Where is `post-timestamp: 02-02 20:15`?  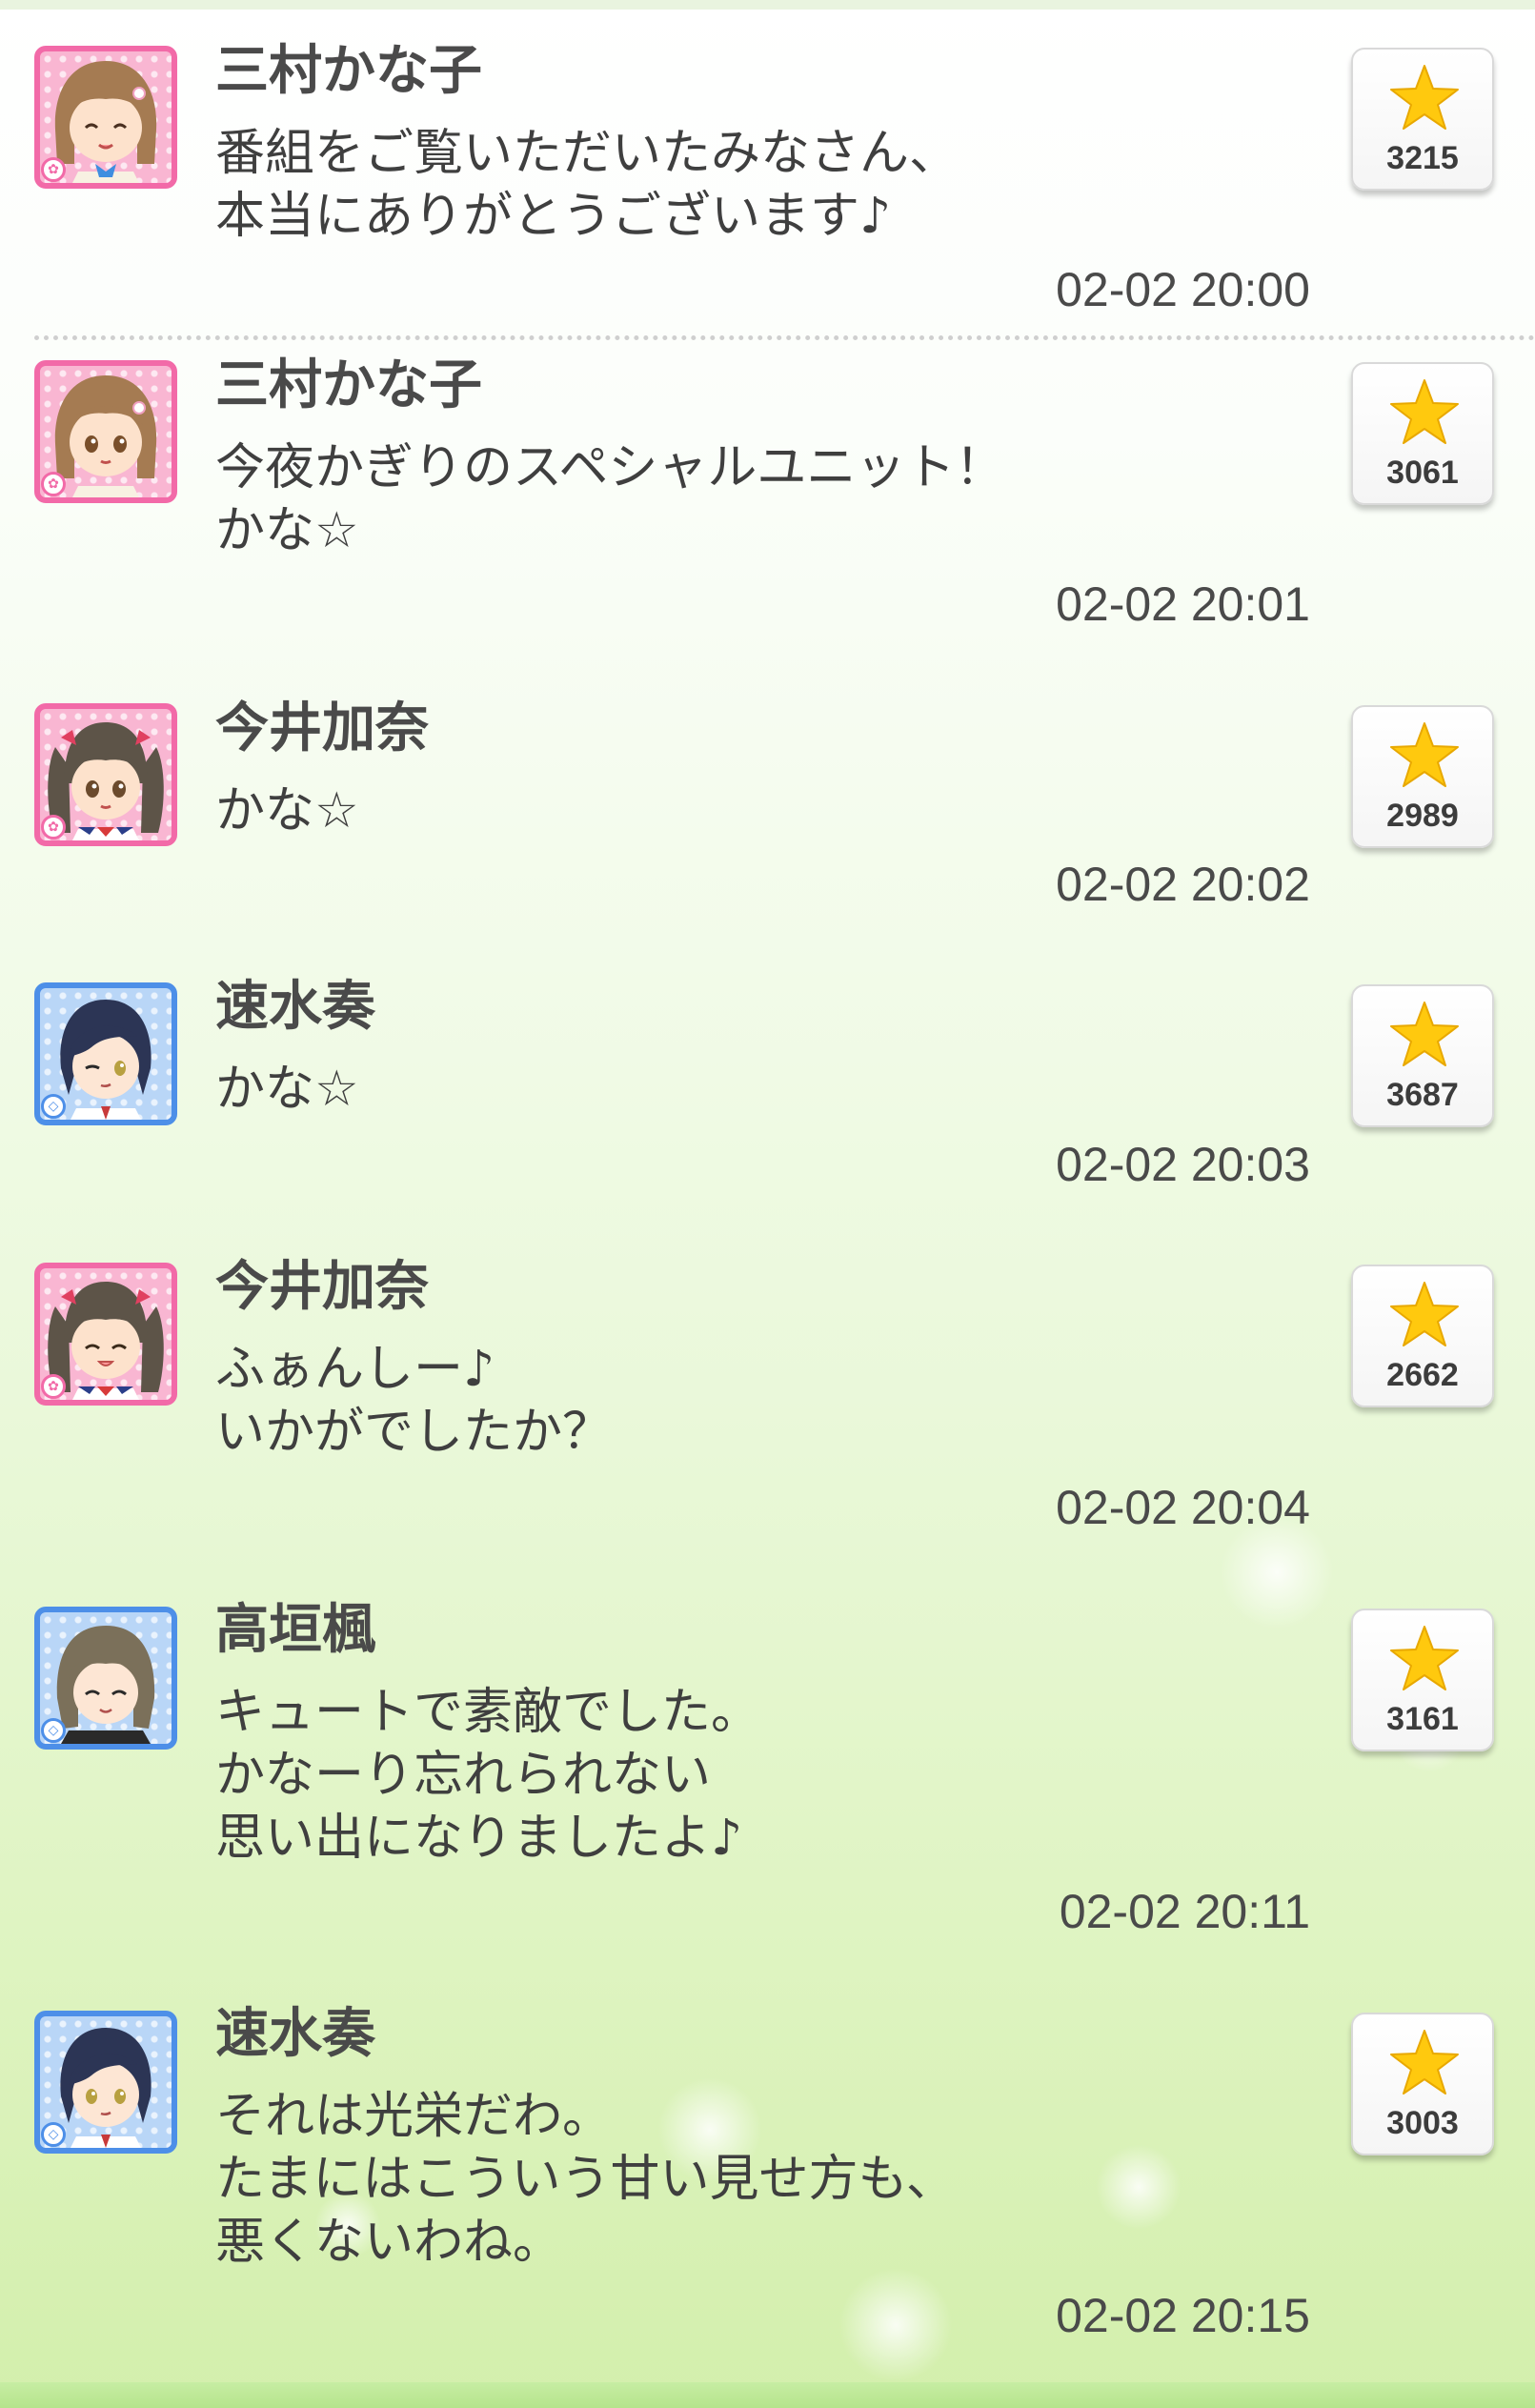
post-timestamp: 02-02 20:15 is located at coordinates (1183, 2315).